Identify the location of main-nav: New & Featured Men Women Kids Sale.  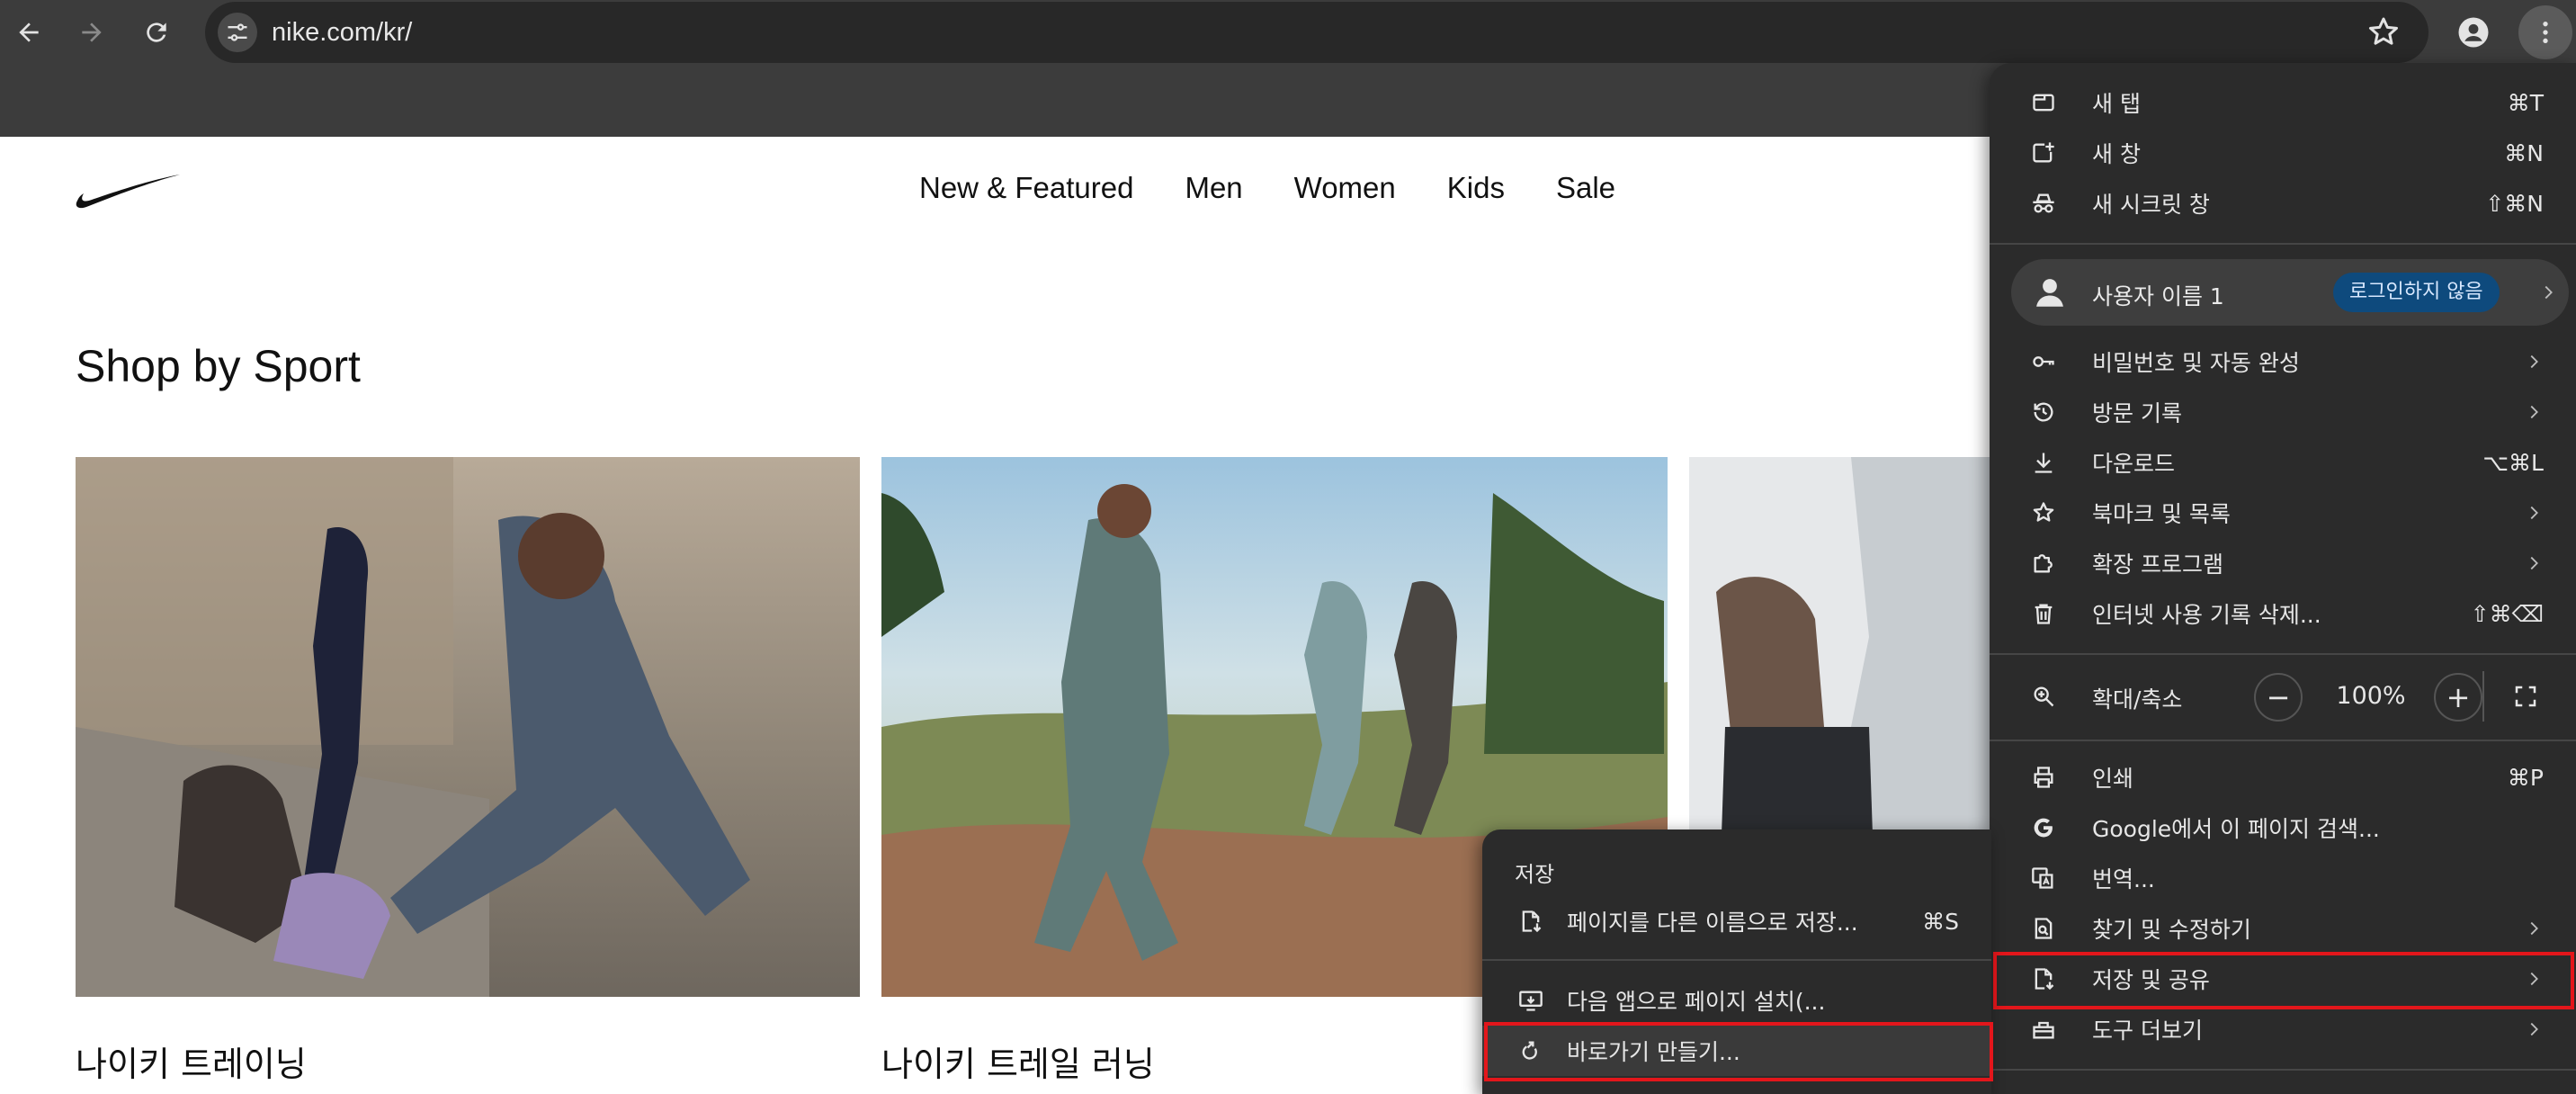
(1267, 188).